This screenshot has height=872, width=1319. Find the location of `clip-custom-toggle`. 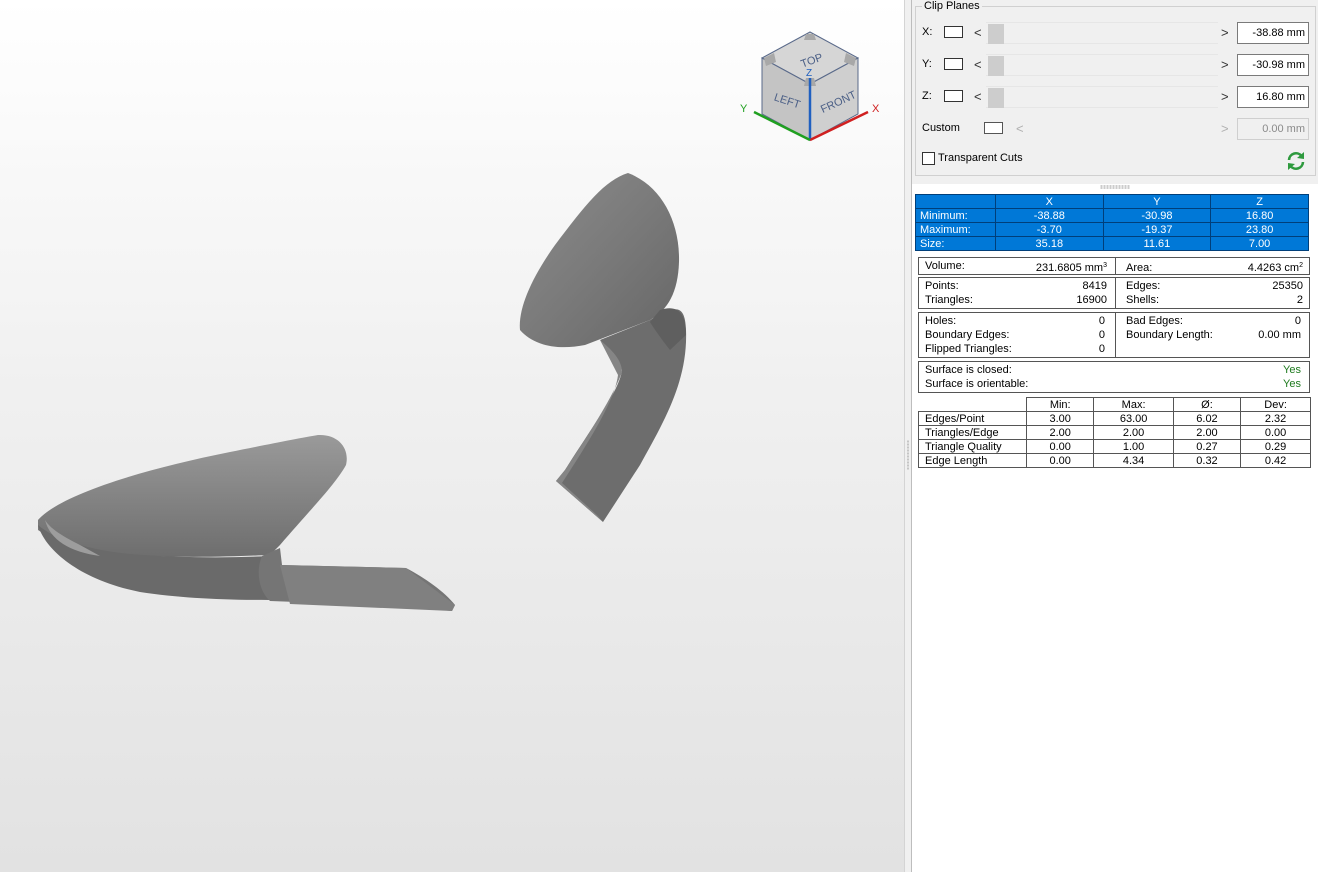

clip-custom-toggle is located at coordinates (993, 128).